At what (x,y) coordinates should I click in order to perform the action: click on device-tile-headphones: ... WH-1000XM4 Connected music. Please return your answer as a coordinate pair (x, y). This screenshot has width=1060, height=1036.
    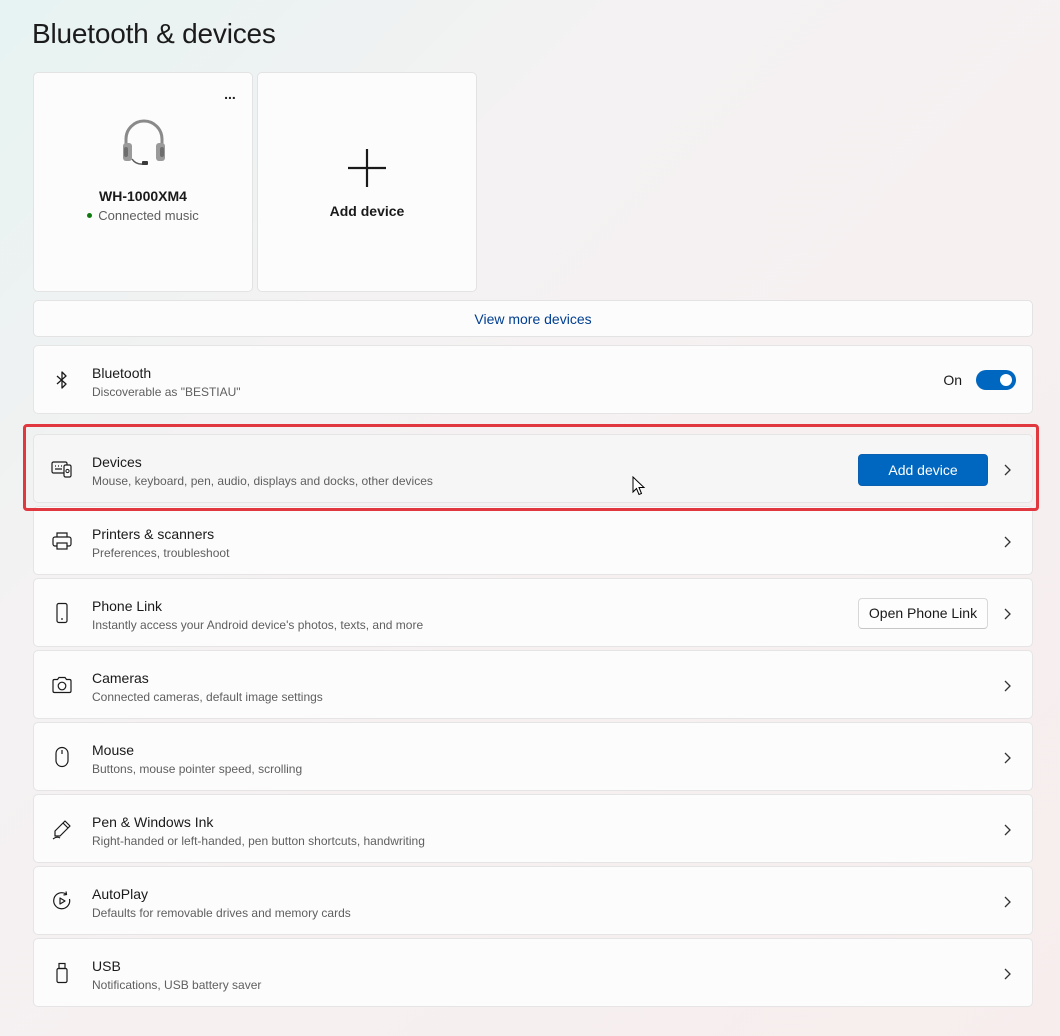
    Looking at the image, I should click on (143, 182).